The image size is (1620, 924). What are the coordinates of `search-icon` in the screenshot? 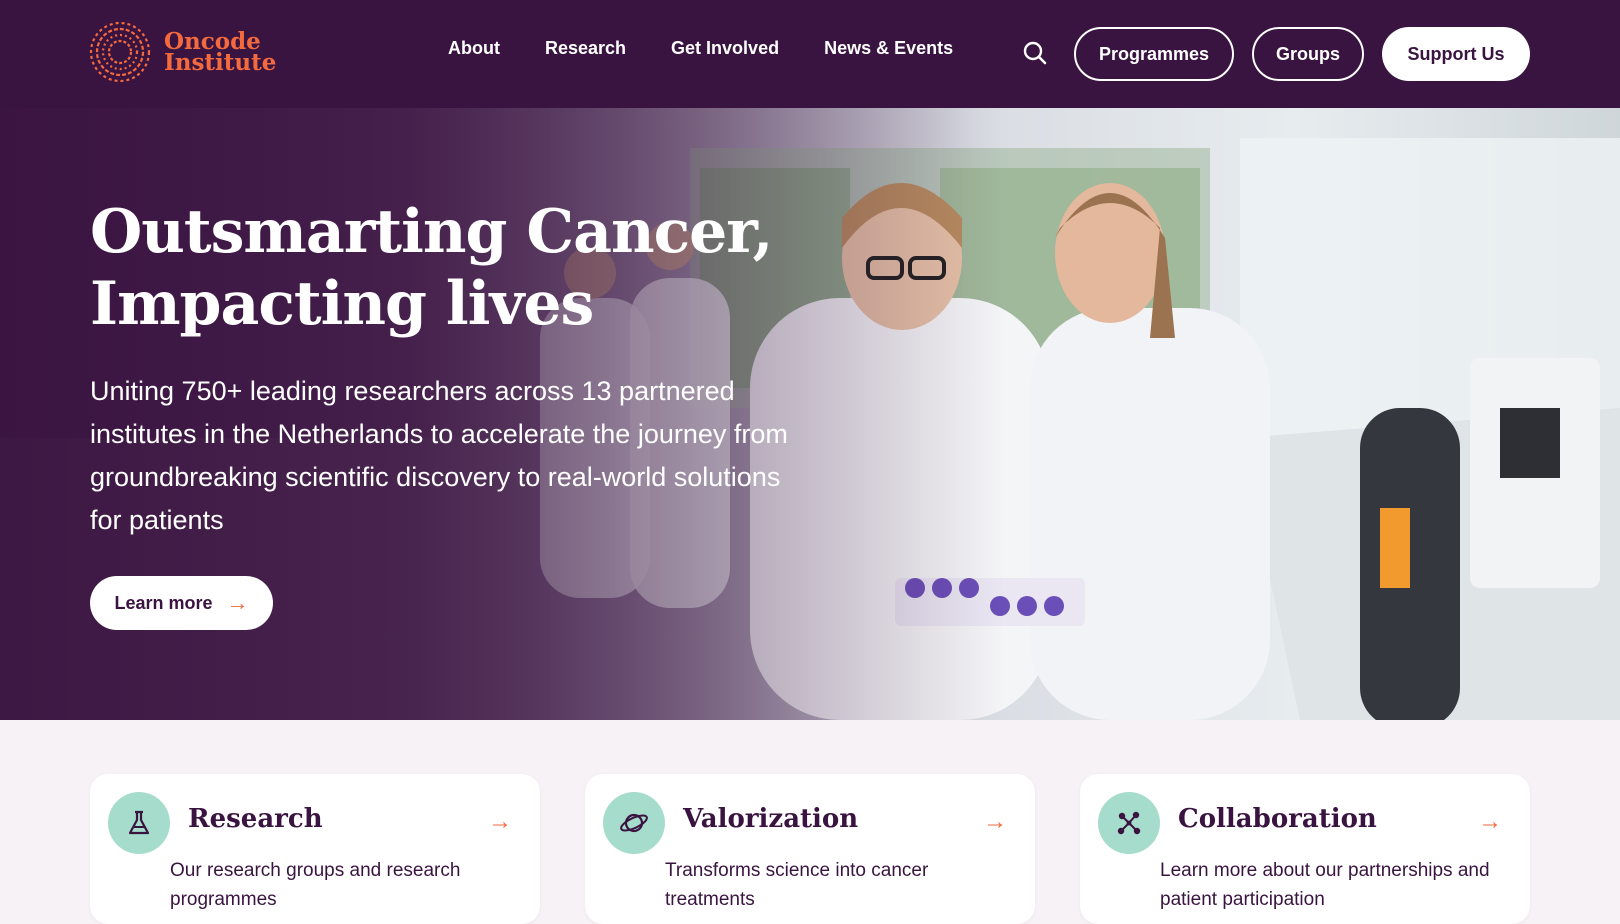 It's located at (1035, 53).